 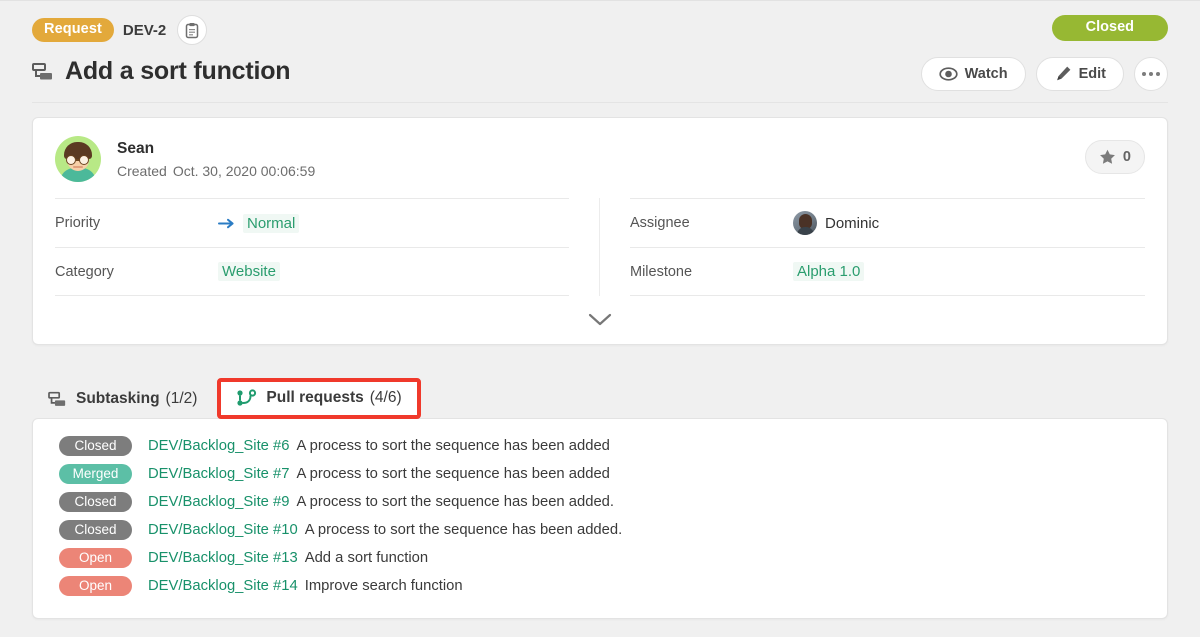 I want to click on header-actions: Watch Edit, so click(x=1044, y=74).